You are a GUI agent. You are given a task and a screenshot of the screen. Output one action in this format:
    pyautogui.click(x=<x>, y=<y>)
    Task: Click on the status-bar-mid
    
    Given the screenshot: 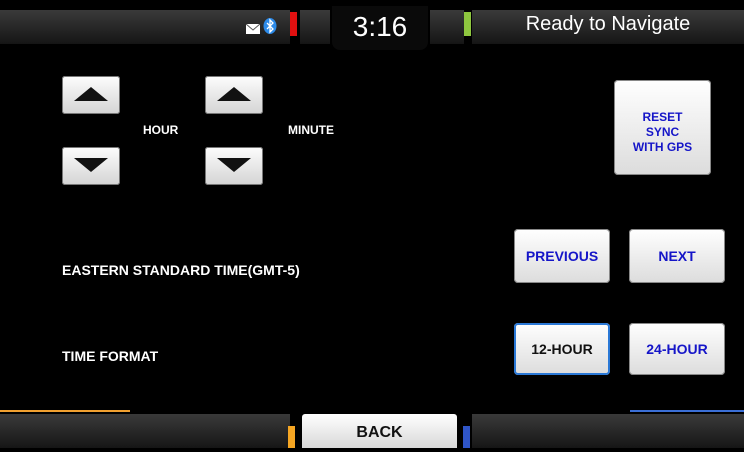 What is the action you would take?
    pyautogui.click(x=315, y=27)
    